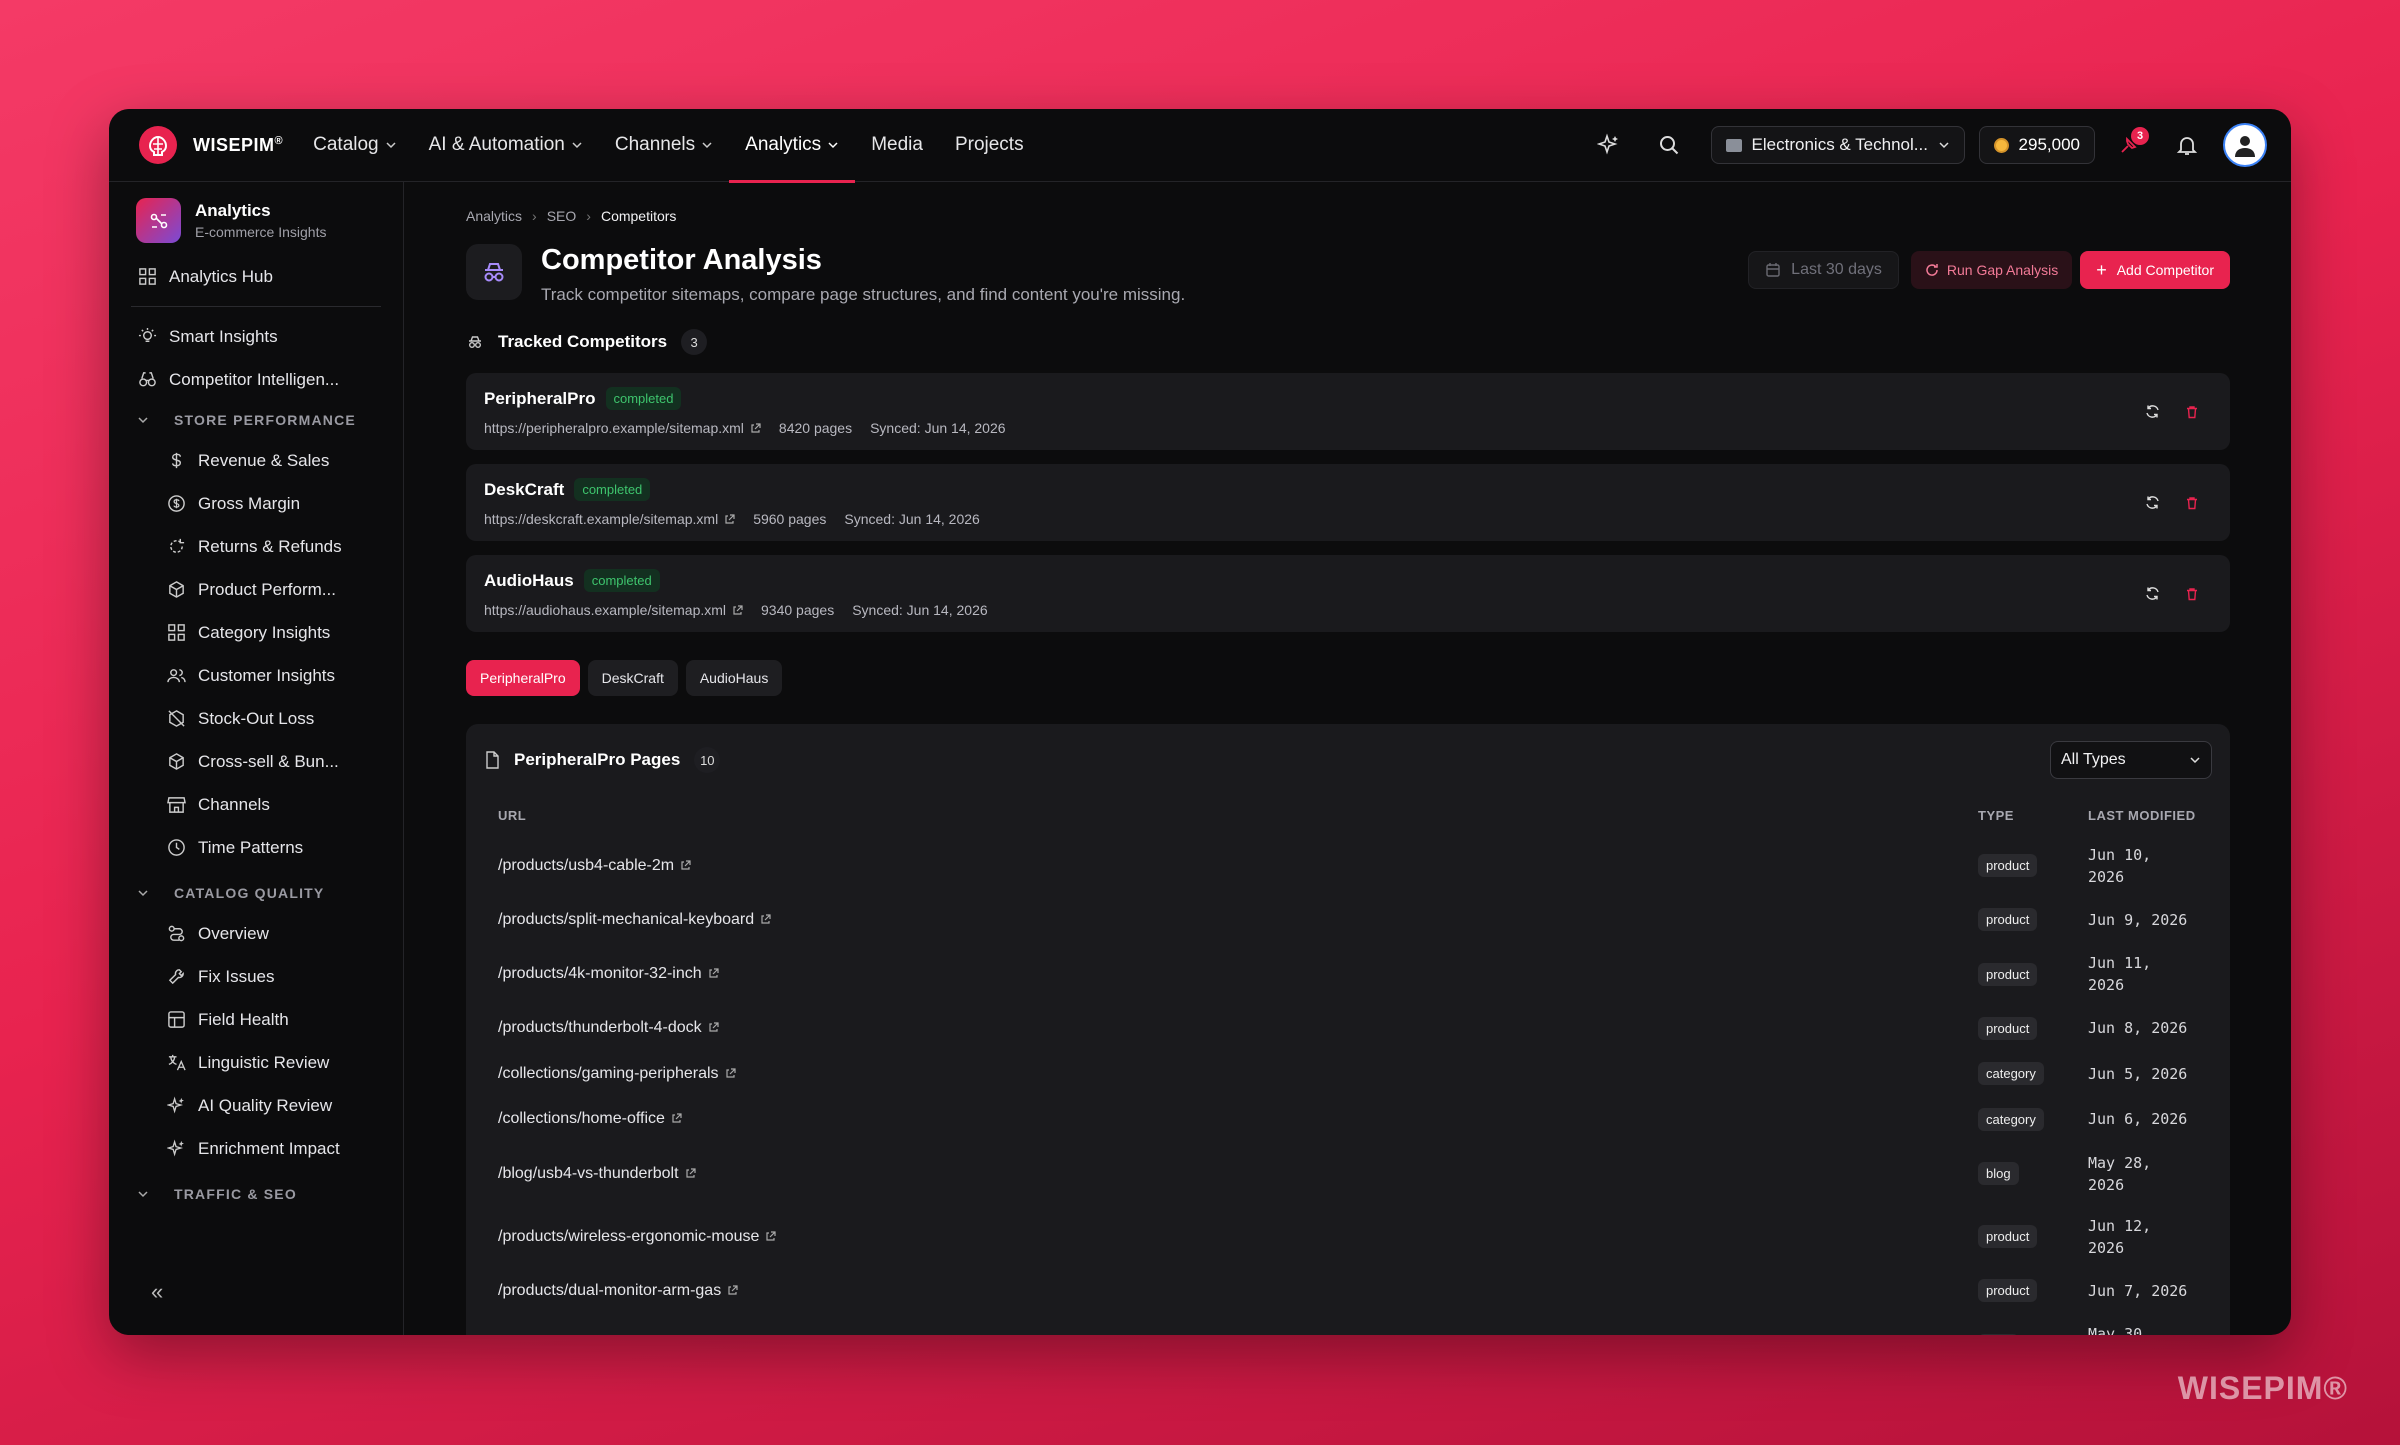 This screenshot has height=1445, width=2400. What do you see at coordinates (256, 933) in the screenshot?
I see `sidebar-item-overview: Overview` at bounding box center [256, 933].